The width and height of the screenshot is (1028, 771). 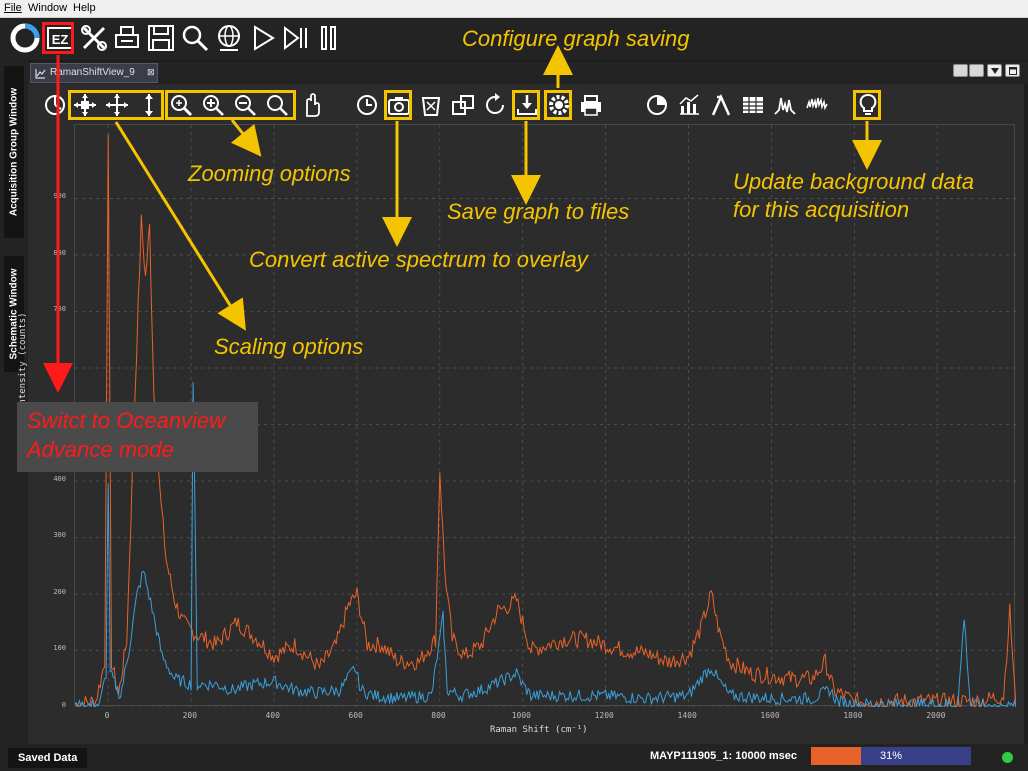 What do you see at coordinates (1007, 757) in the screenshot?
I see `status-led-icon` at bounding box center [1007, 757].